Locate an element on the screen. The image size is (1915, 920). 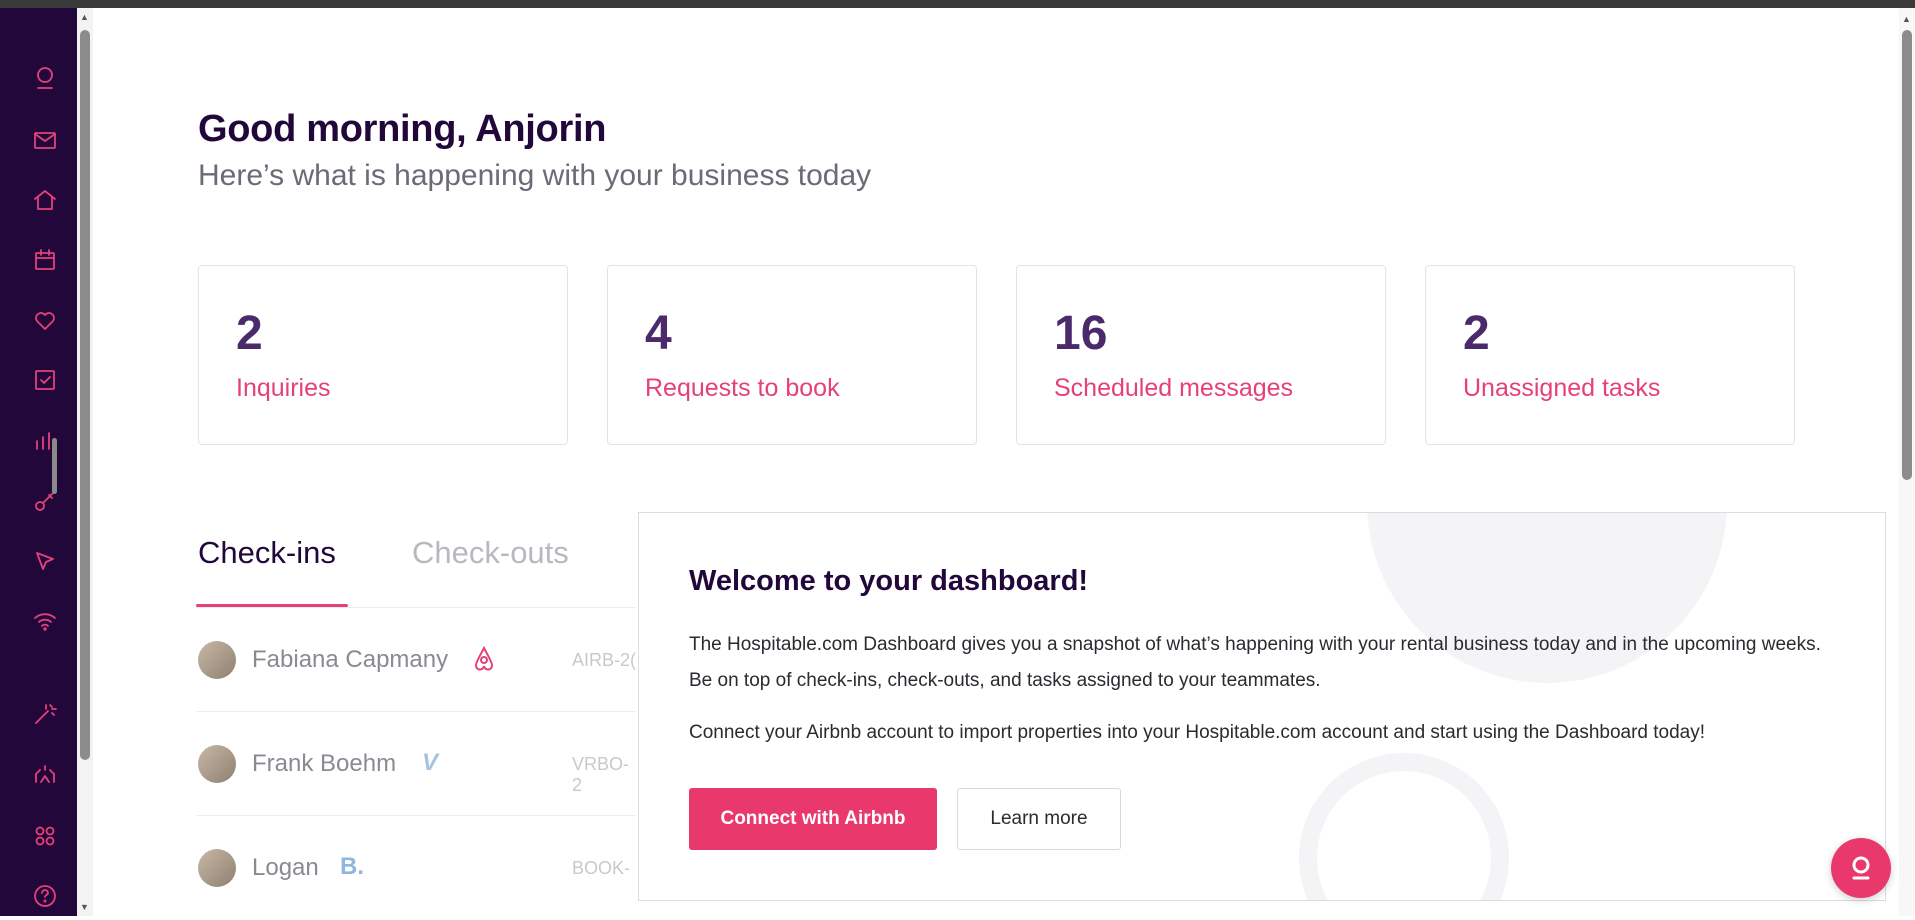
stat-label: Unassigned tasks is located at coordinates (1562, 388).